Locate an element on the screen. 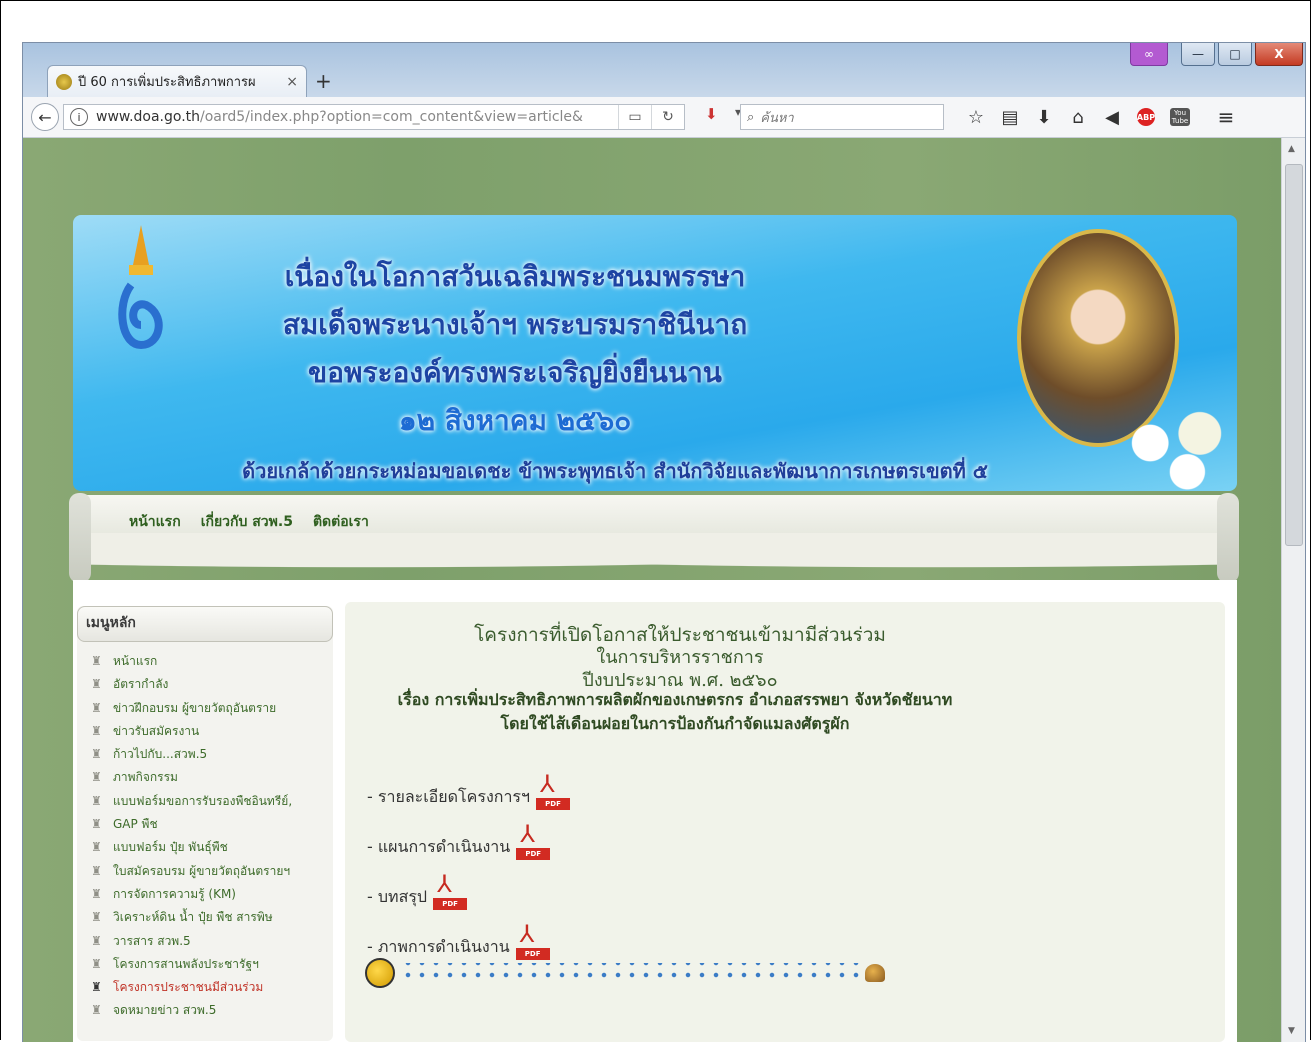 Image resolution: width=1311 pixels, height=1042 pixels. banner-line-3: ขอพระองค์ทรงพระเจริญยิ่งยืนนาน is located at coordinates (515, 372).